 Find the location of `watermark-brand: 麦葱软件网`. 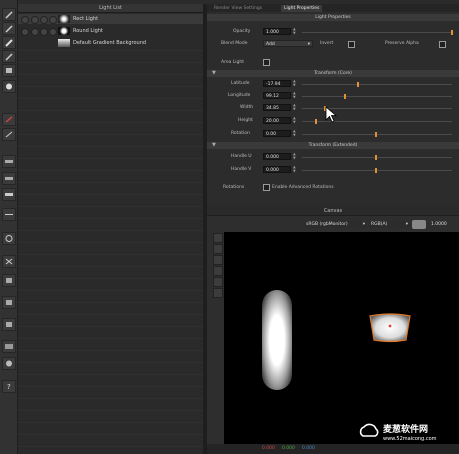

watermark-brand: 麦葱软件网 is located at coordinates (406, 430).